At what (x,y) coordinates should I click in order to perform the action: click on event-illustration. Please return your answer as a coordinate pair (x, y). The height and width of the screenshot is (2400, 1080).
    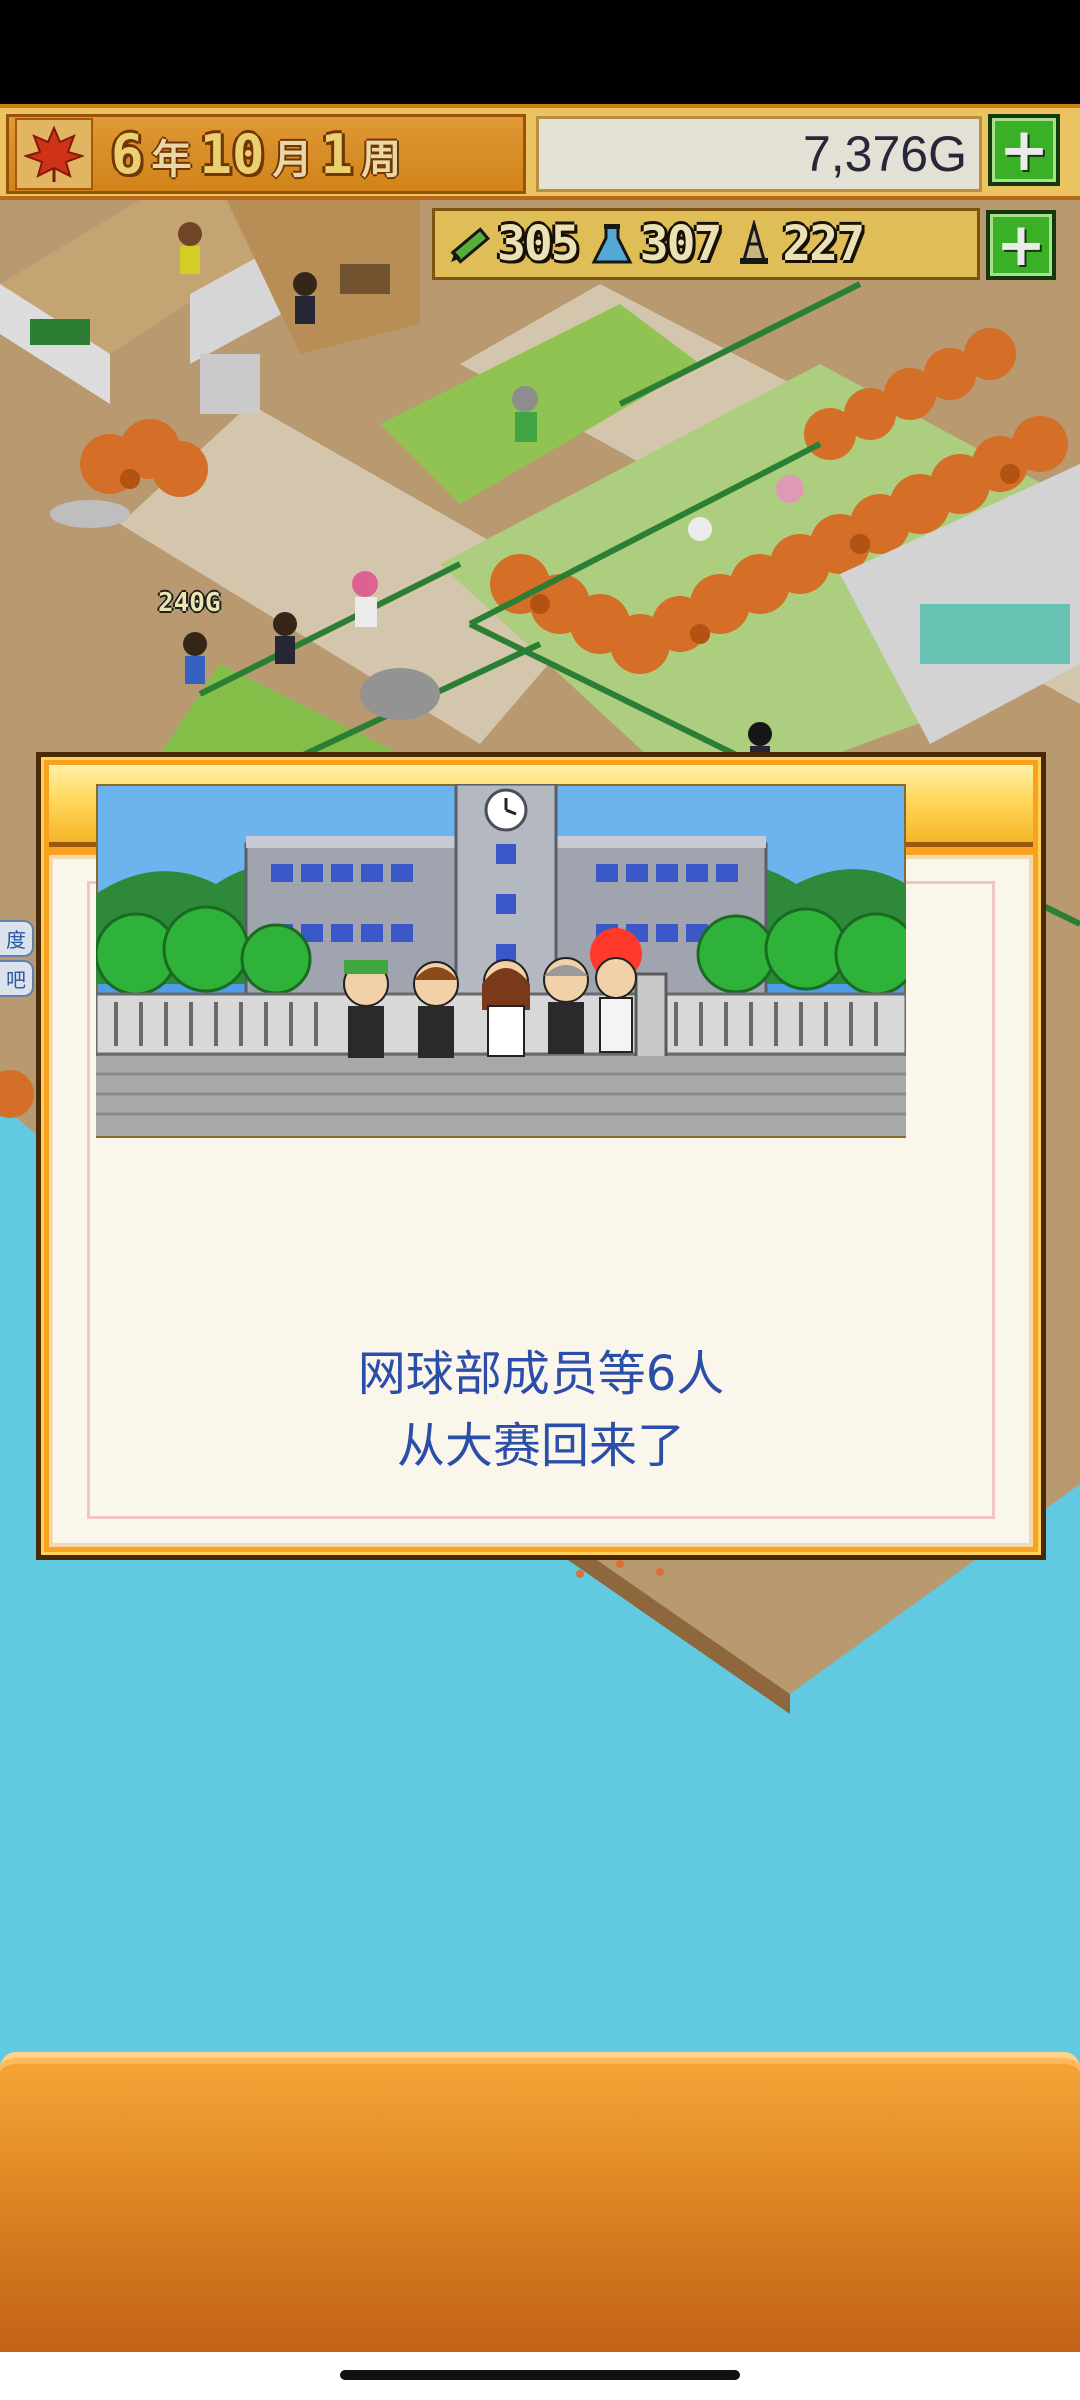
    Looking at the image, I should click on (501, 961).